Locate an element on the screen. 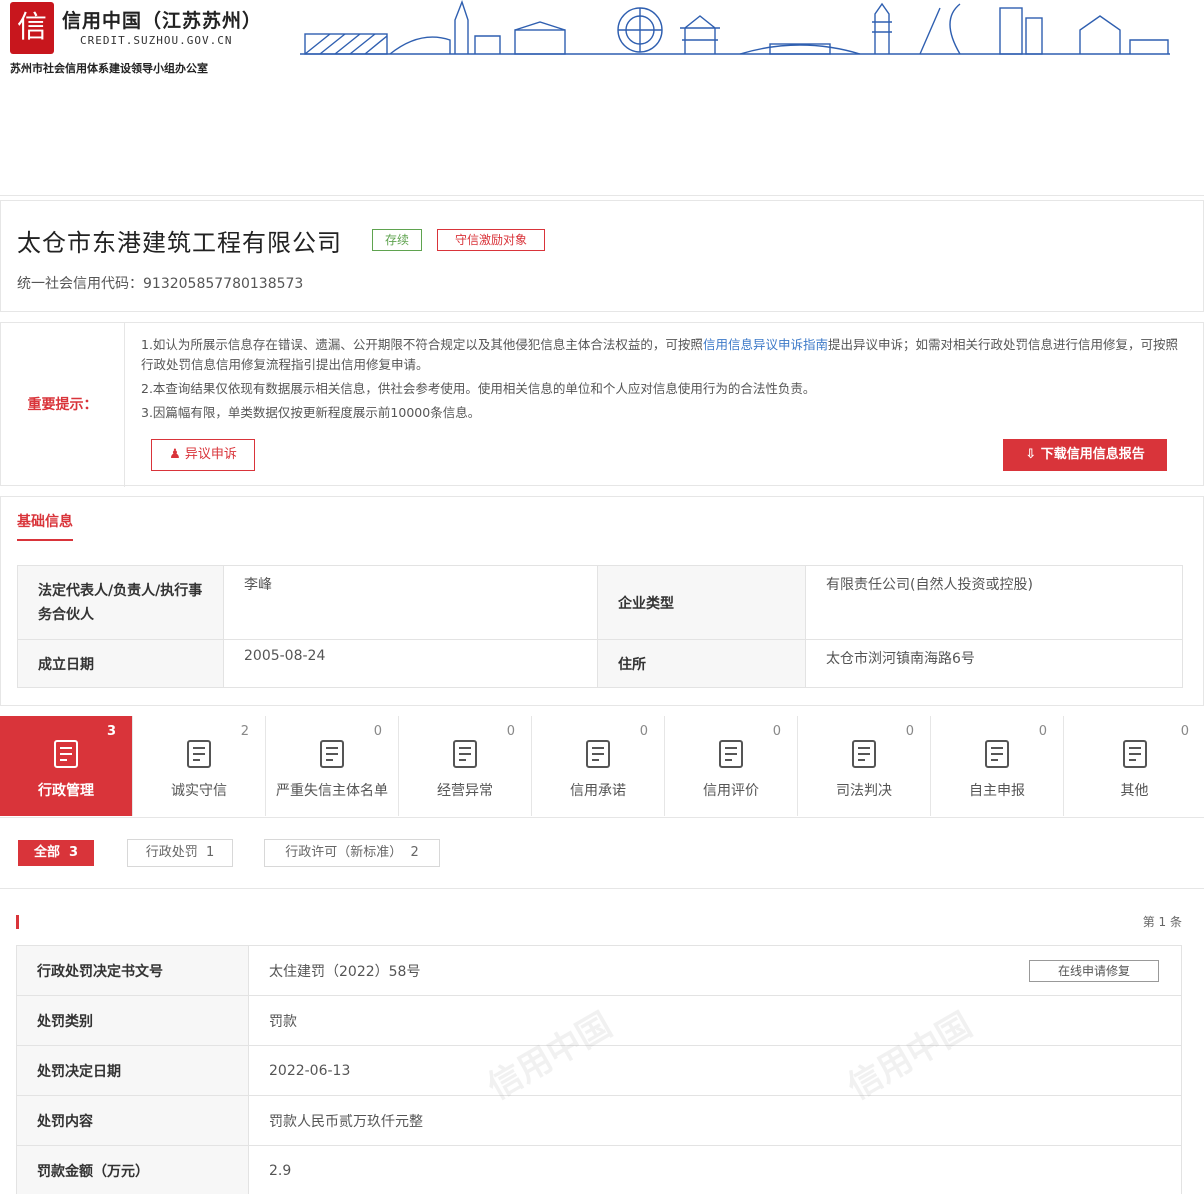  category-label: 信用承诺 is located at coordinates (598, 791).